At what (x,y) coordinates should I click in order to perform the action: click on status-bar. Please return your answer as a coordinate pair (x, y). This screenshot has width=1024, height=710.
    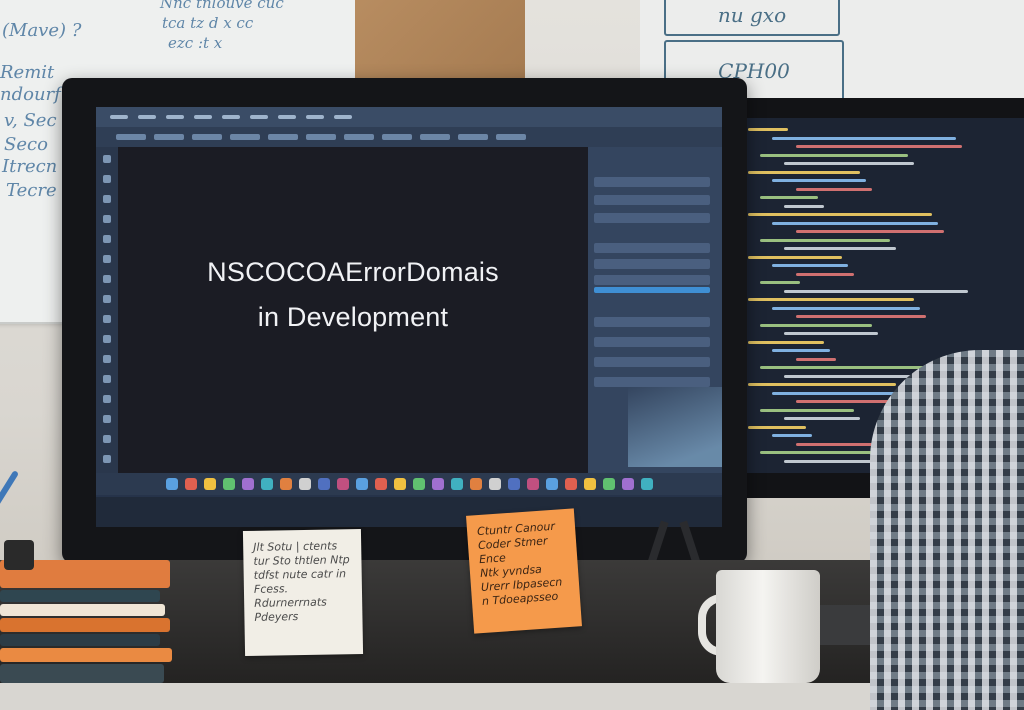
    Looking at the image, I should click on (409, 512).